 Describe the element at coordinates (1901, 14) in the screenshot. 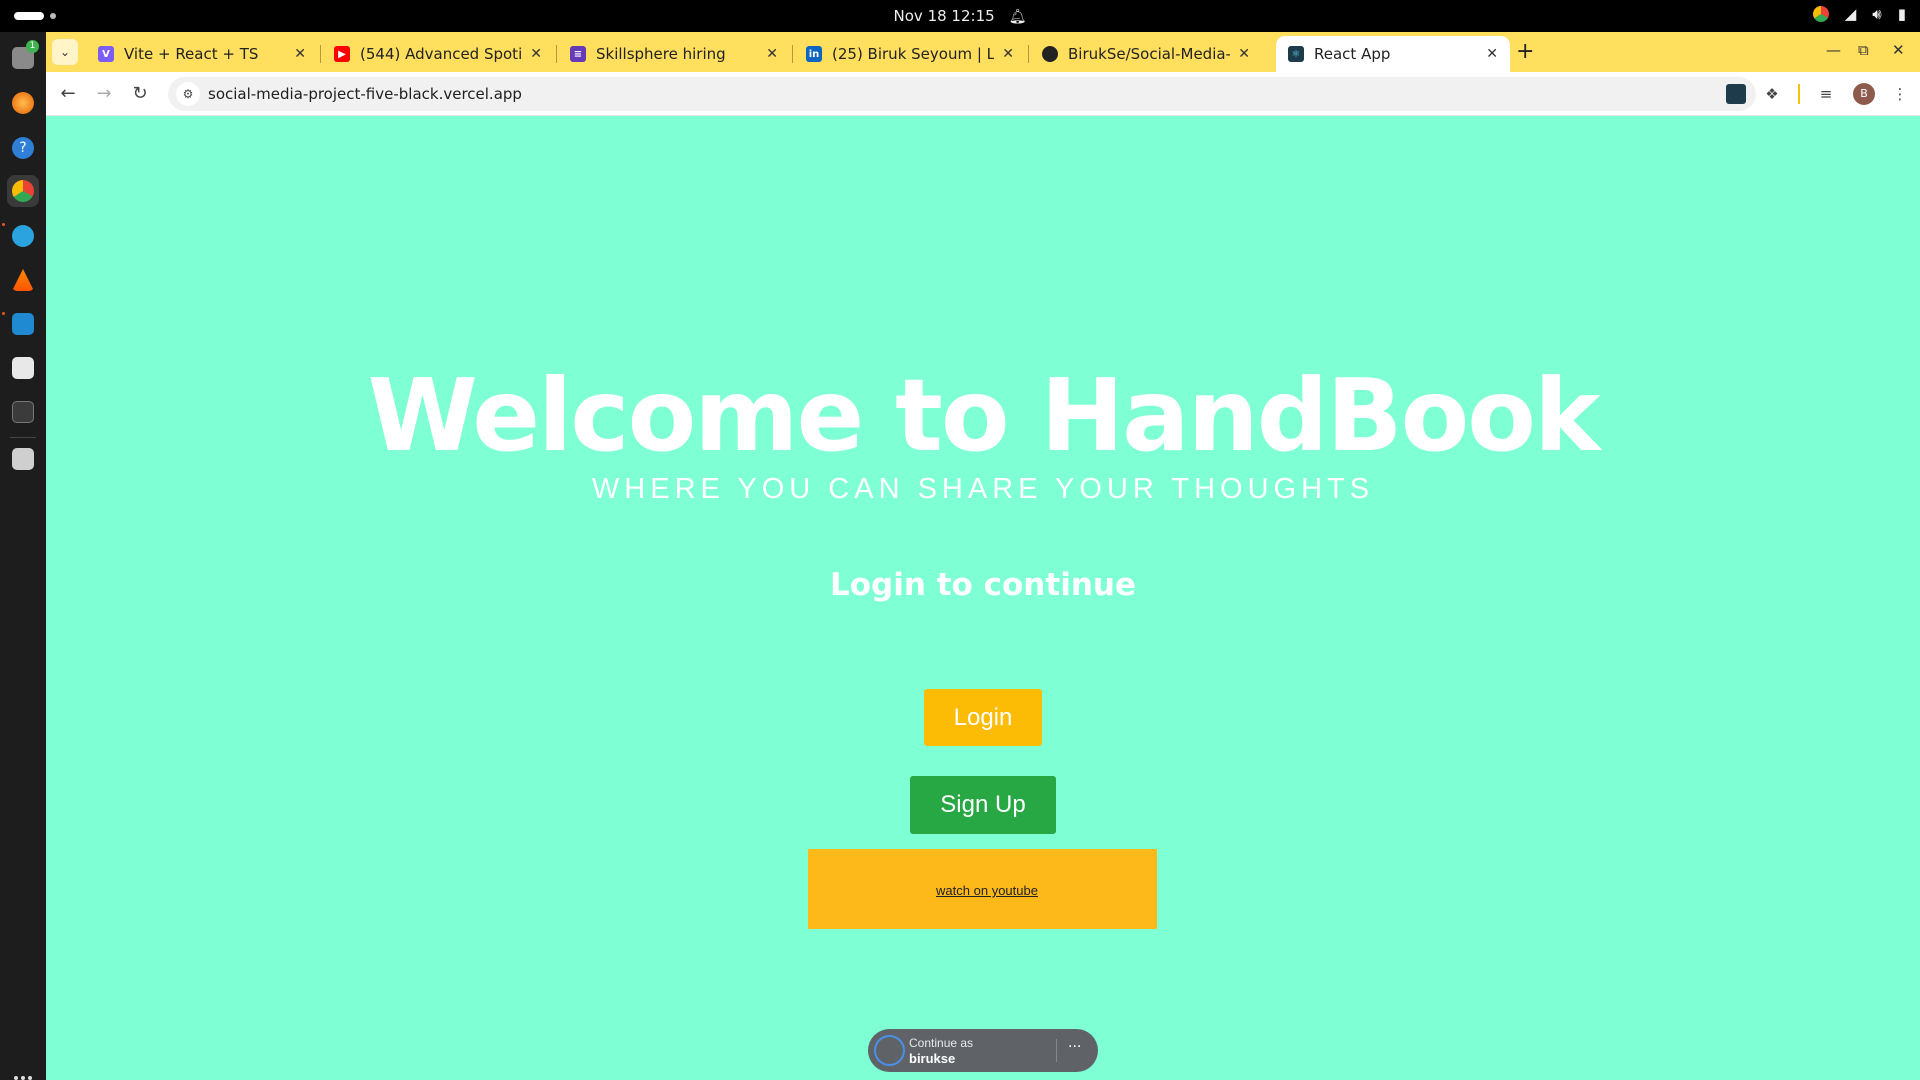

I see `battery-icon: ▮` at that location.